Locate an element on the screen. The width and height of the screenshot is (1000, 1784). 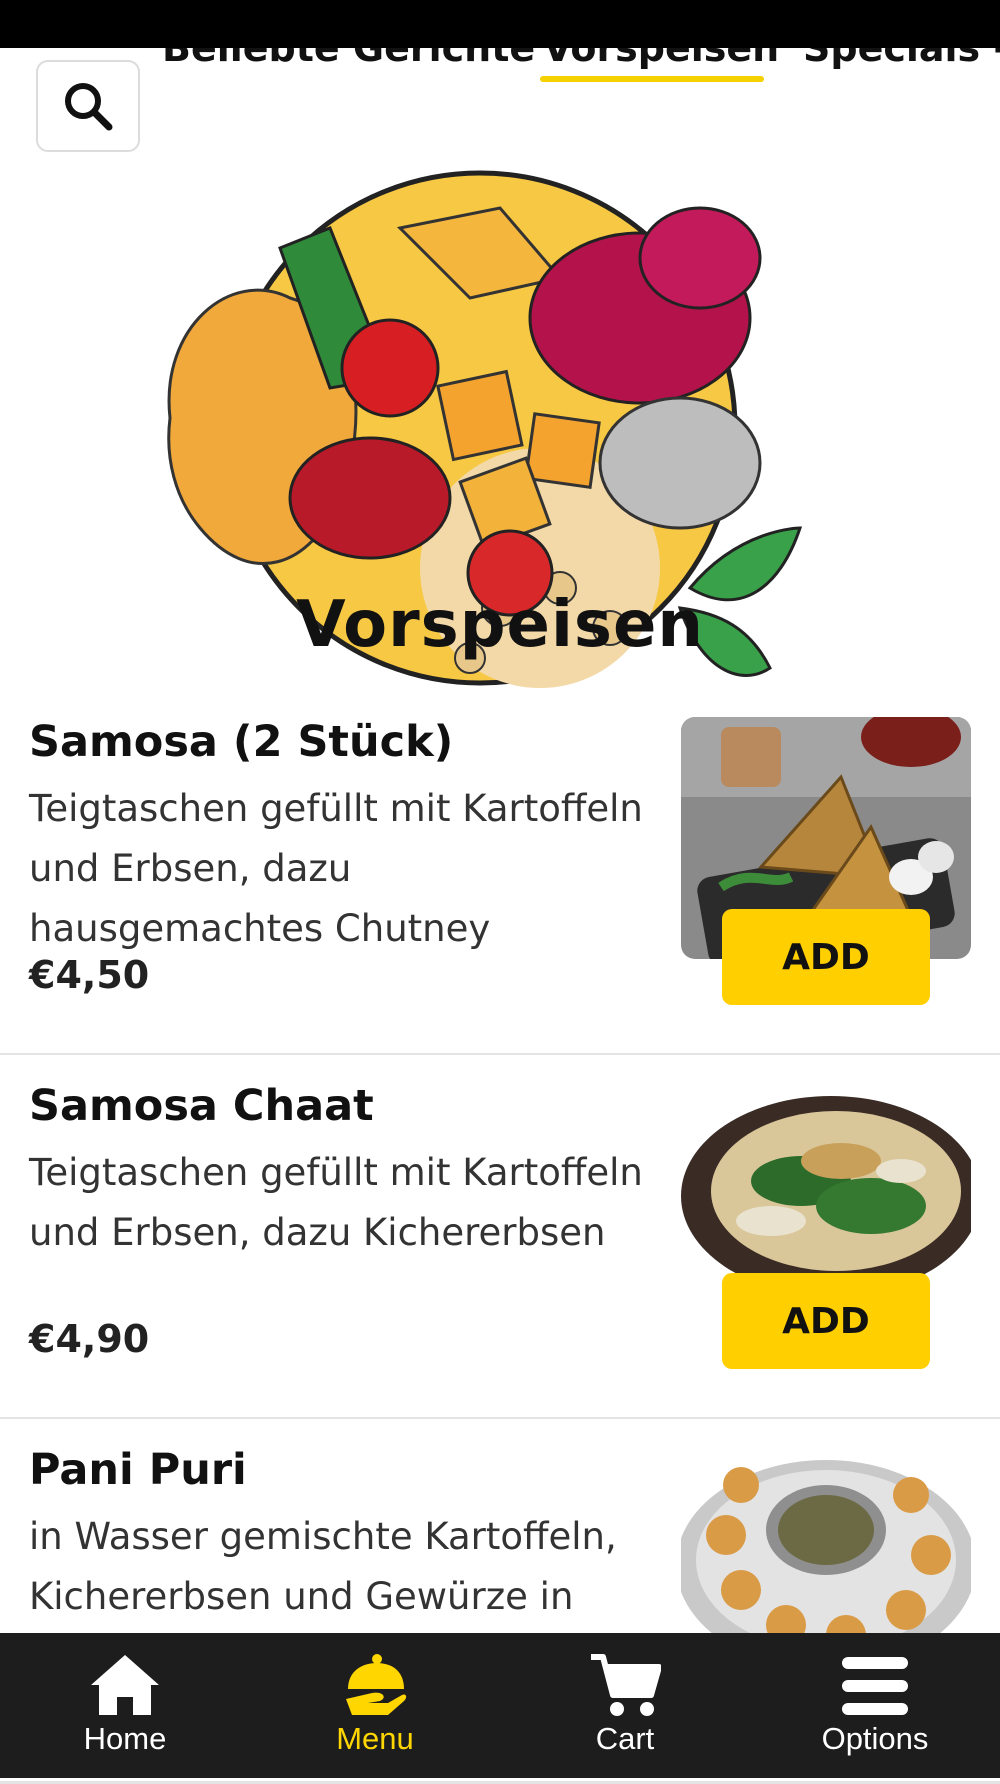
nav-cart: Cart is located at coordinates (625, 1705).